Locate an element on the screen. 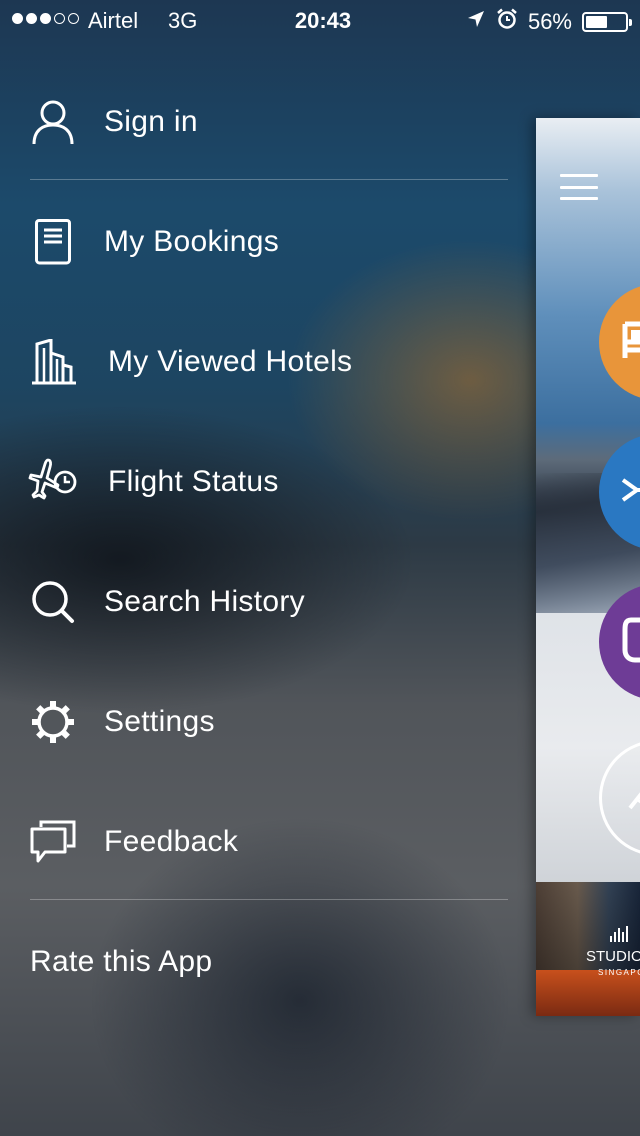  menu-item-my-bookings: My Bookings is located at coordinates (268, 242).